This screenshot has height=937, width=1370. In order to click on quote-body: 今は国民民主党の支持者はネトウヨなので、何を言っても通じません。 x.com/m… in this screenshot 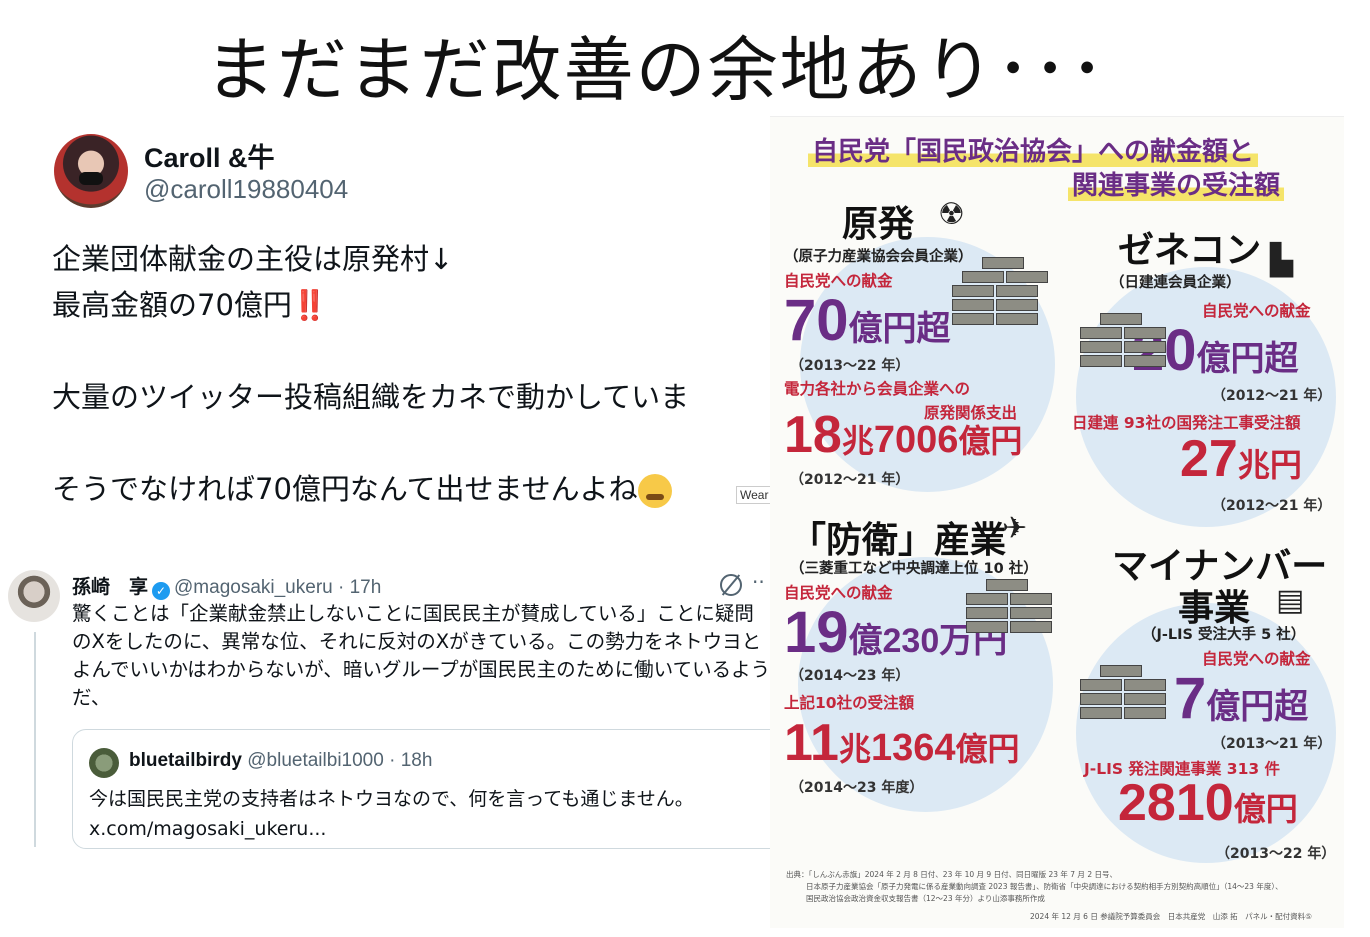, I will do `click(391, 814)`.